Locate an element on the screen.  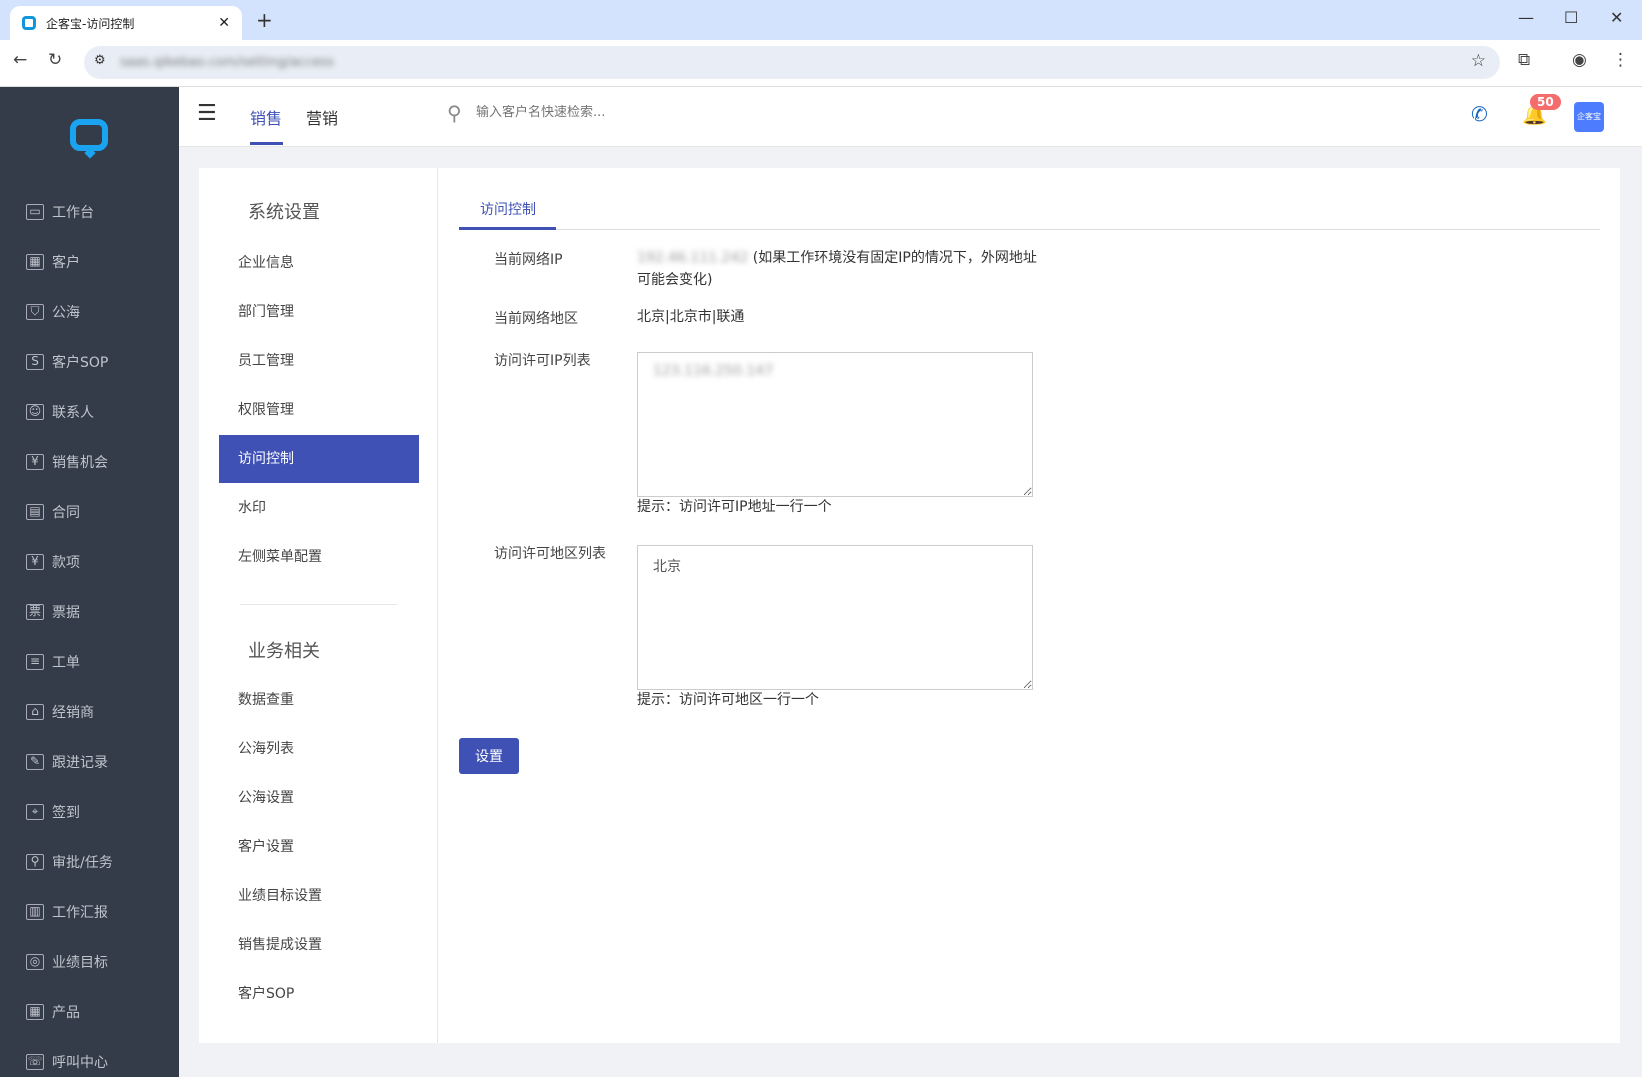
maximize-icon: ☐ is located at coordinates (1571, 17).